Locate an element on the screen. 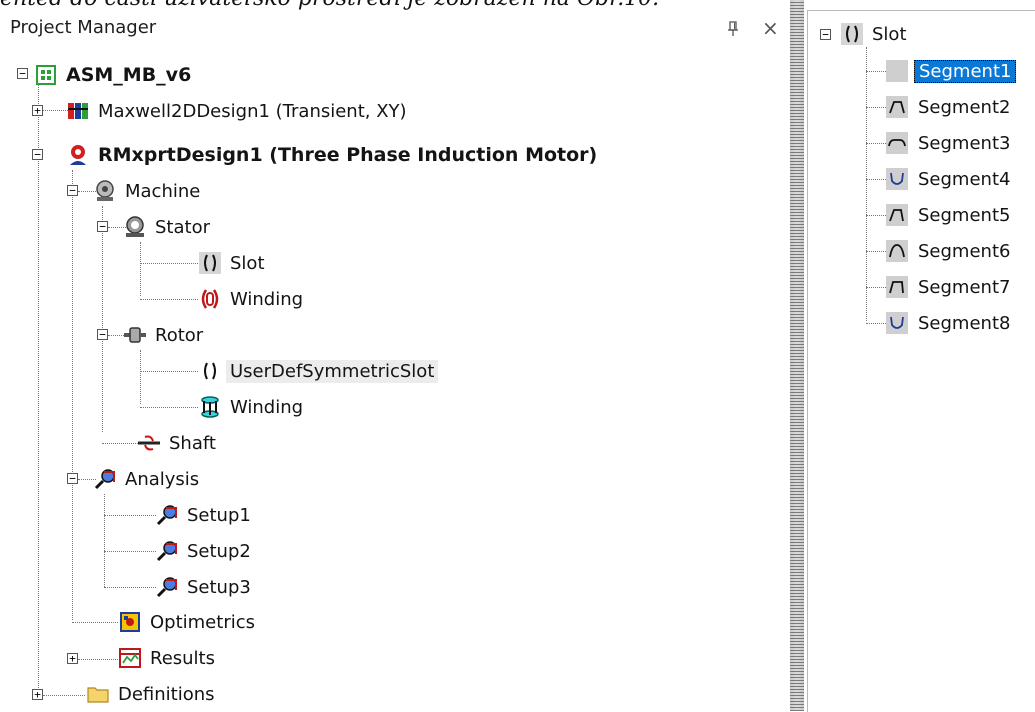 This screenshot has width=1035, height=712. segment-label: Segment4 is located at coordinates (964, 179).